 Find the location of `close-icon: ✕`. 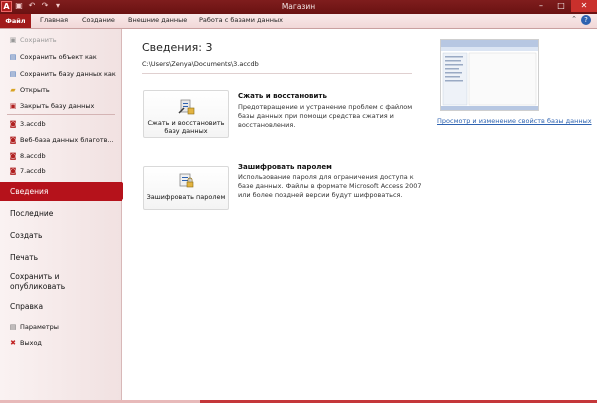

close-icon: ✕ is located at coordinates (584, 6).